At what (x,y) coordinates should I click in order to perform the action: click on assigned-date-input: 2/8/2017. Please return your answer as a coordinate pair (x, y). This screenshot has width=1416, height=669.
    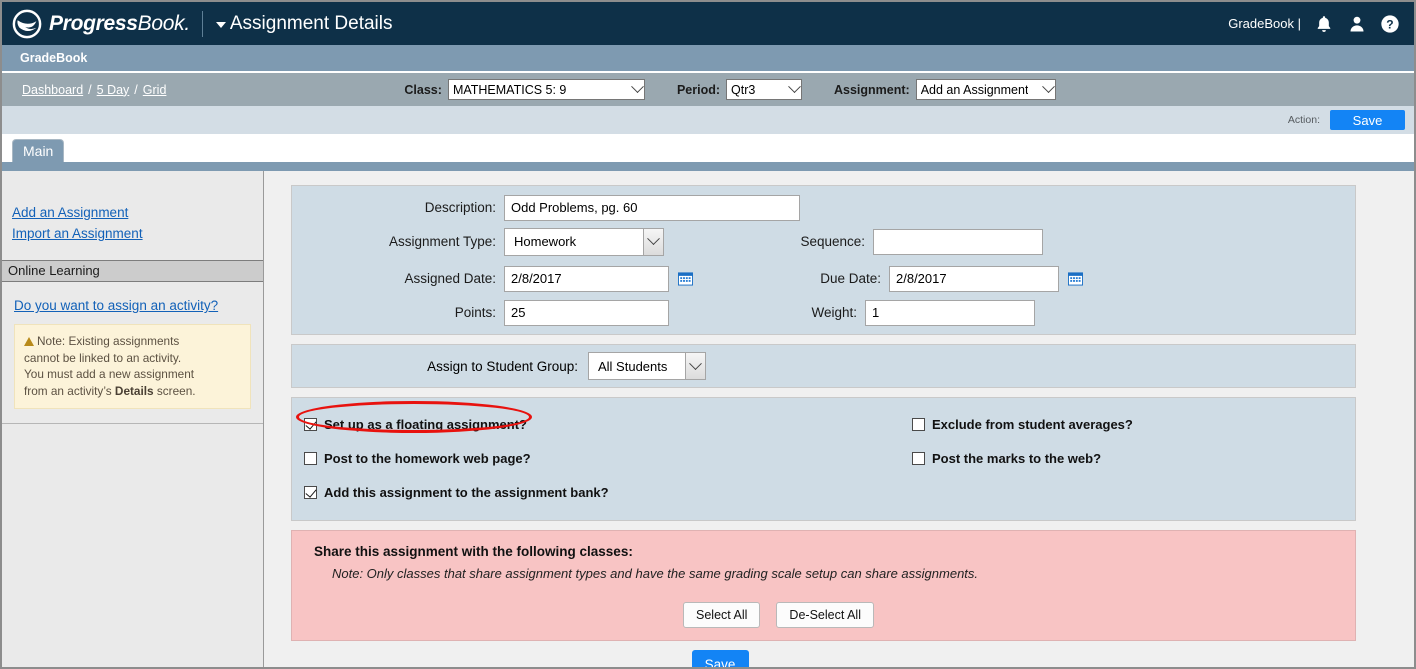
    Looking at the image, I should click on (586, 278).